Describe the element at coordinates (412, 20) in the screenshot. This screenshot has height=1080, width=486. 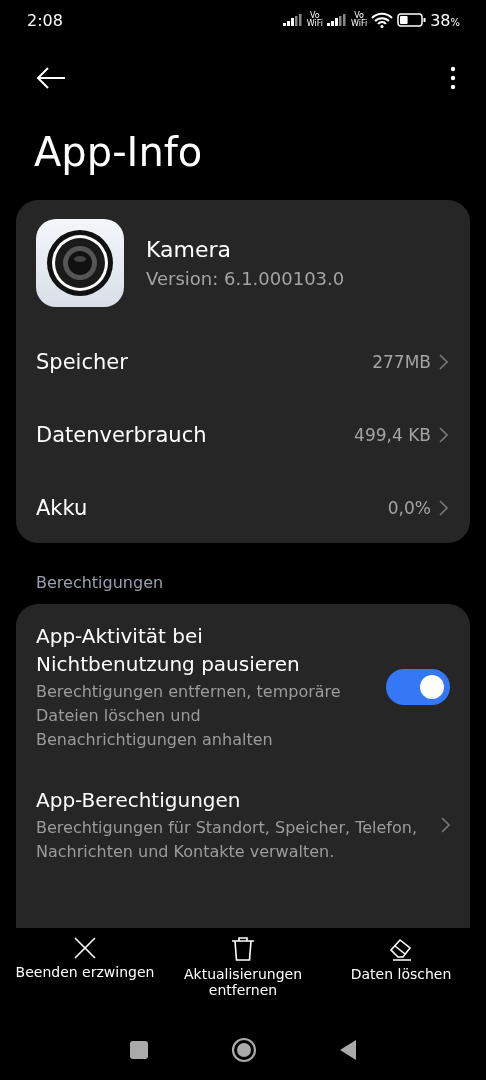
I see `battery-icon` at that location.